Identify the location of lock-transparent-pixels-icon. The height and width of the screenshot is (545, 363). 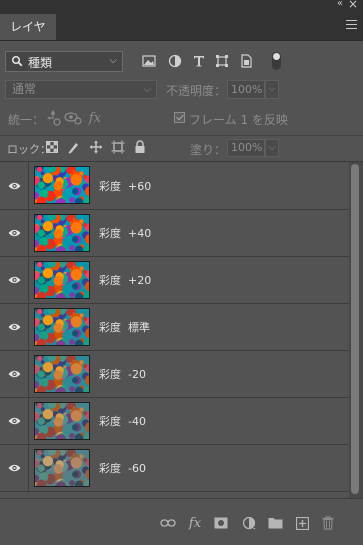
(52, 147).